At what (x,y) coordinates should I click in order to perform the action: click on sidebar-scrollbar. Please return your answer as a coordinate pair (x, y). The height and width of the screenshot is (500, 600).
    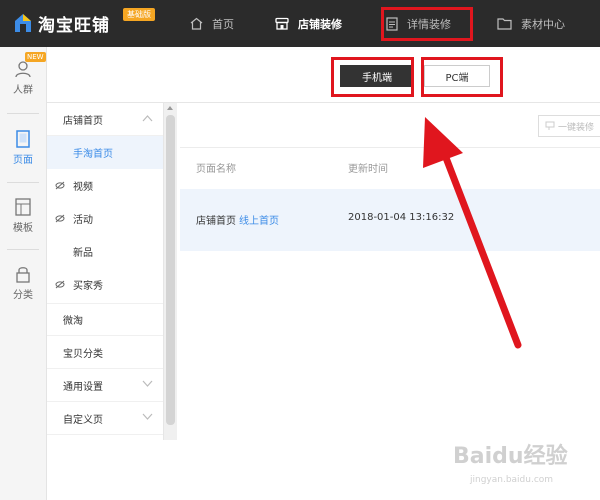
    Looking at the image, I should click on (170, 271).